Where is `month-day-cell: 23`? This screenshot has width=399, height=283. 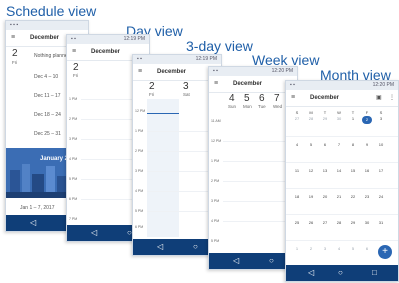 month-day-cell: 23 is located at coordinates (367, 196).